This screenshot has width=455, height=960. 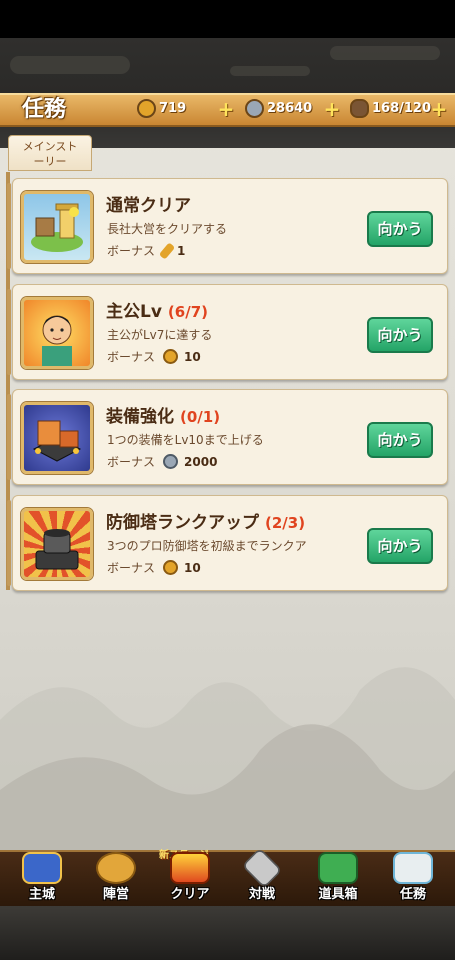 I want to click on page-title: 任務, so click(x=44, y=109).